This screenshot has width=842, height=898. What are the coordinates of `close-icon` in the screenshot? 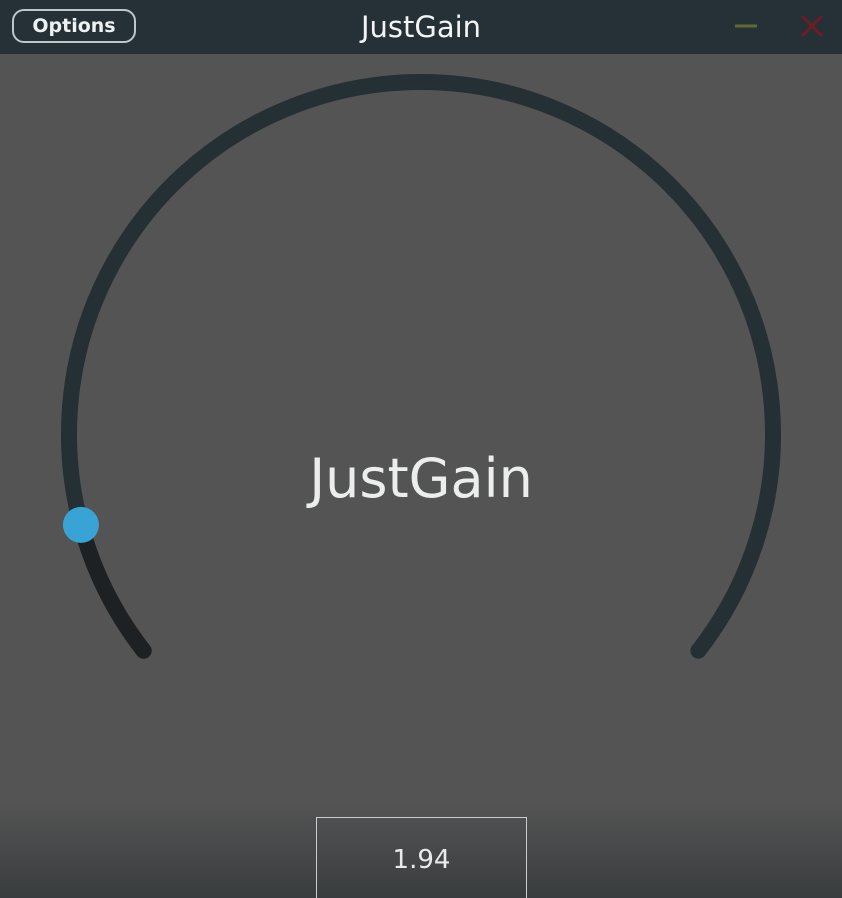 It's located at (812, 26).